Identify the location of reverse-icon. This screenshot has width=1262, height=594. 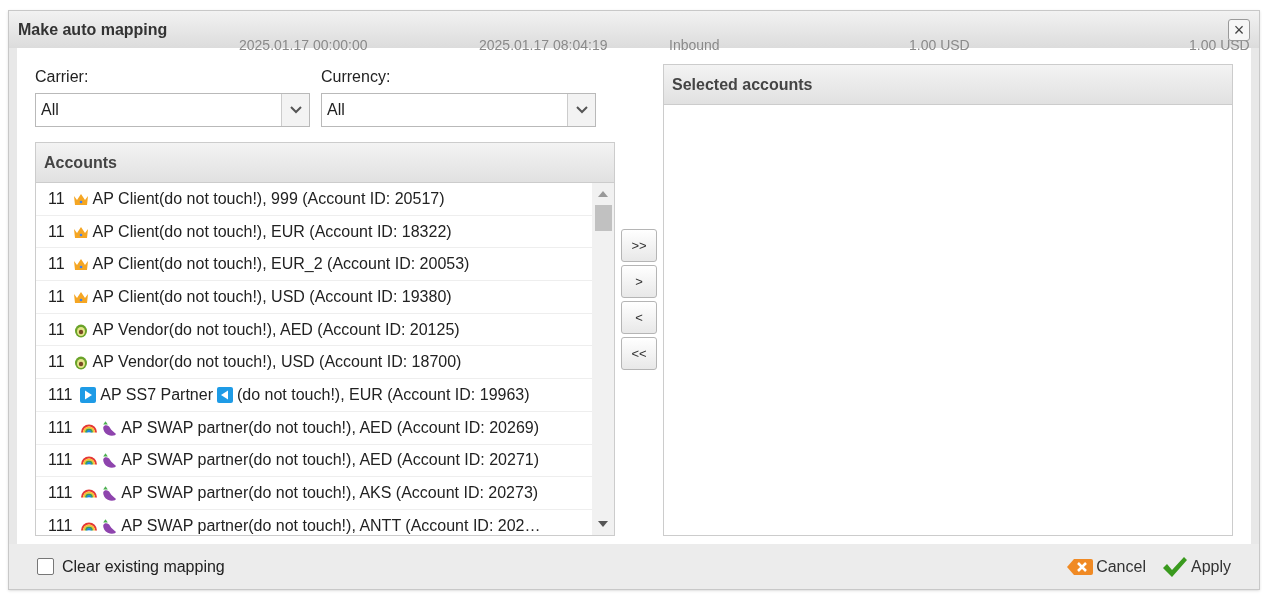
(225, 394).